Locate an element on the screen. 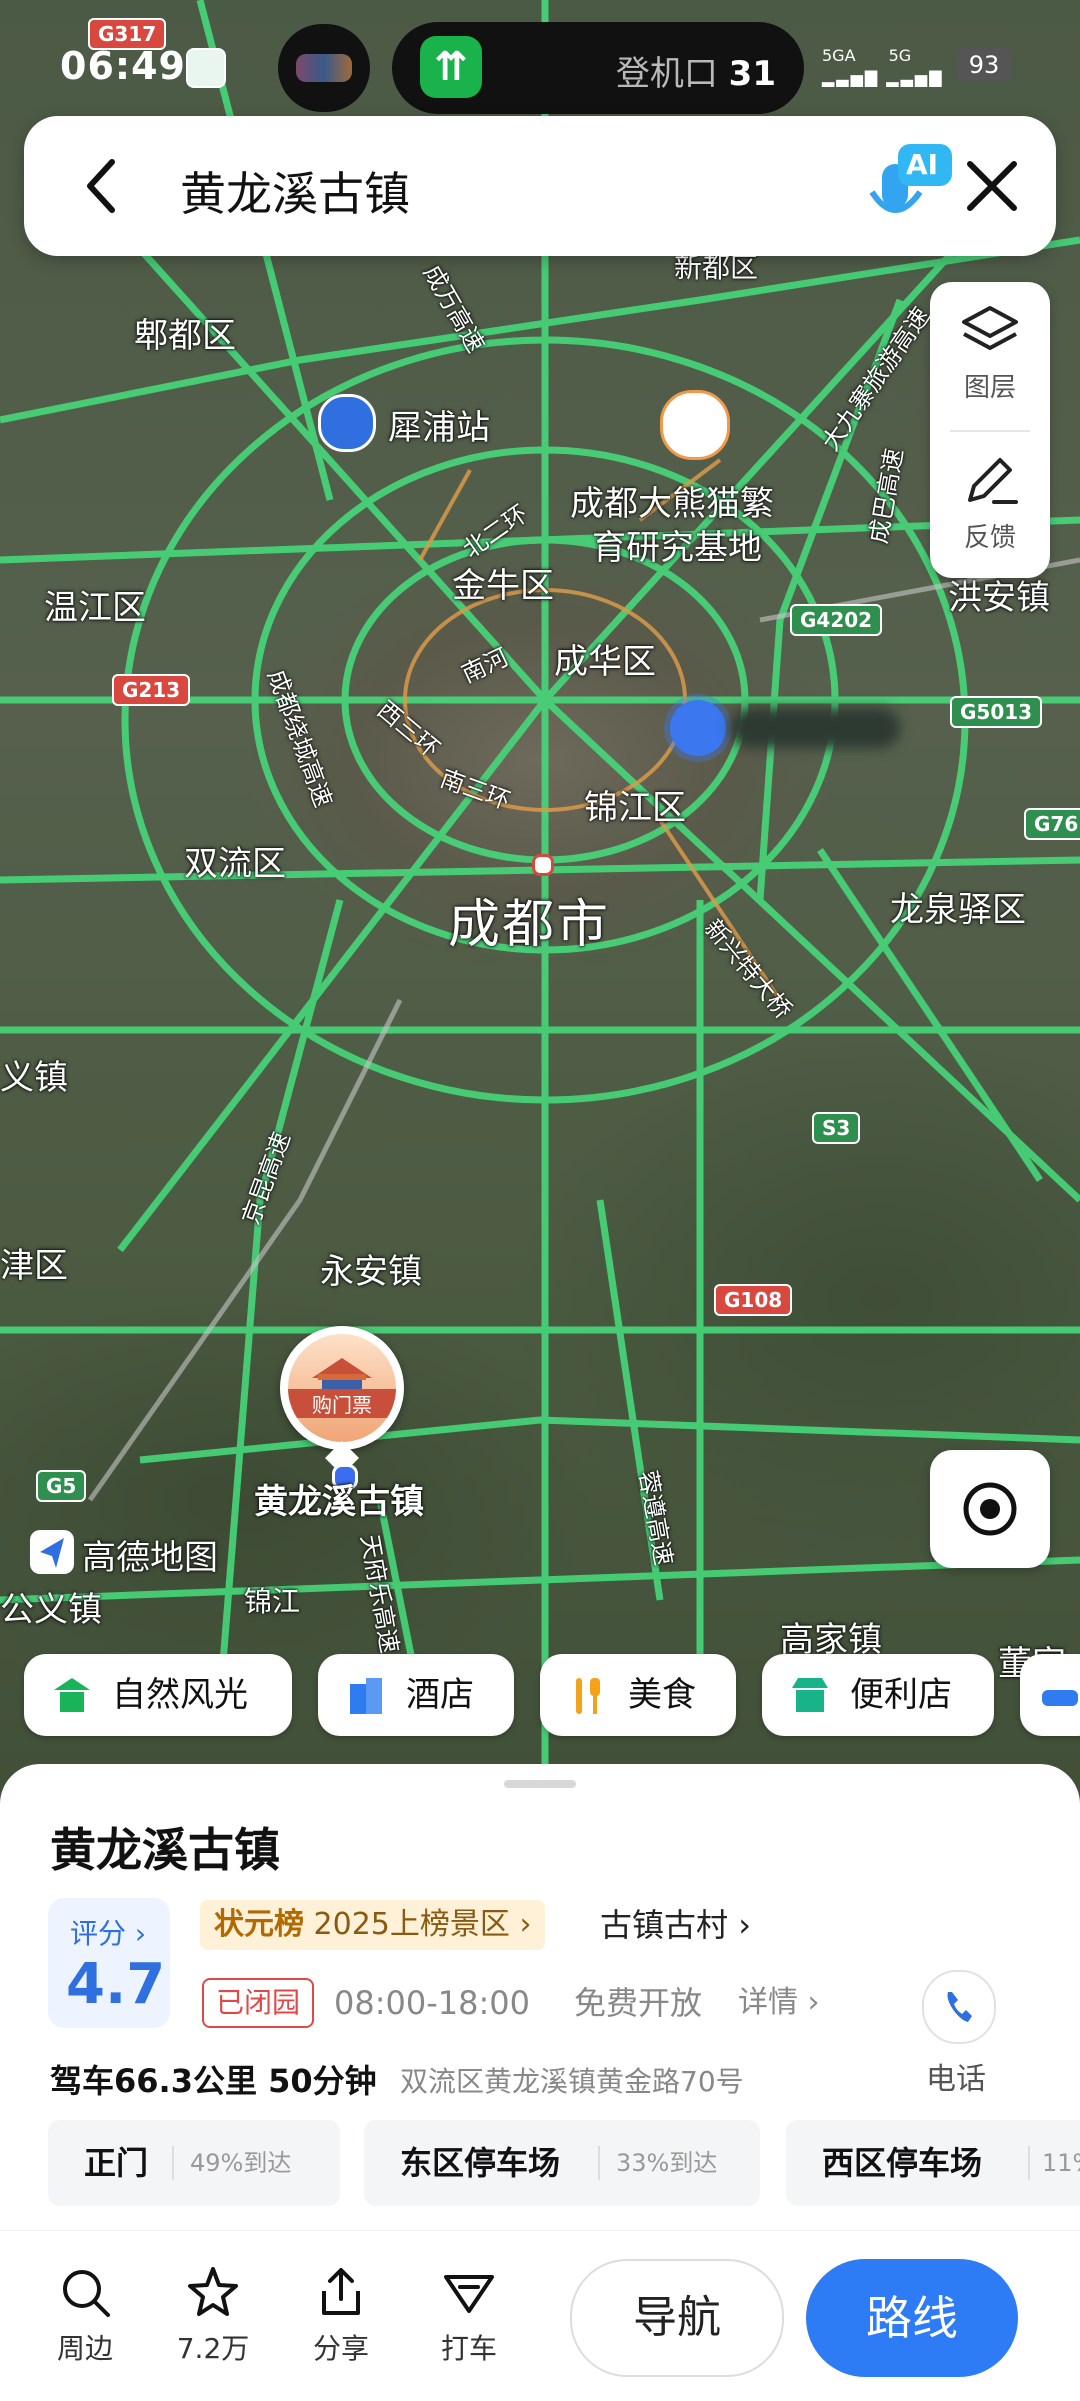 This screenshot has height=2401, width=1080. flight-app-icon: ⇈ is located at coordinates (451, 67).